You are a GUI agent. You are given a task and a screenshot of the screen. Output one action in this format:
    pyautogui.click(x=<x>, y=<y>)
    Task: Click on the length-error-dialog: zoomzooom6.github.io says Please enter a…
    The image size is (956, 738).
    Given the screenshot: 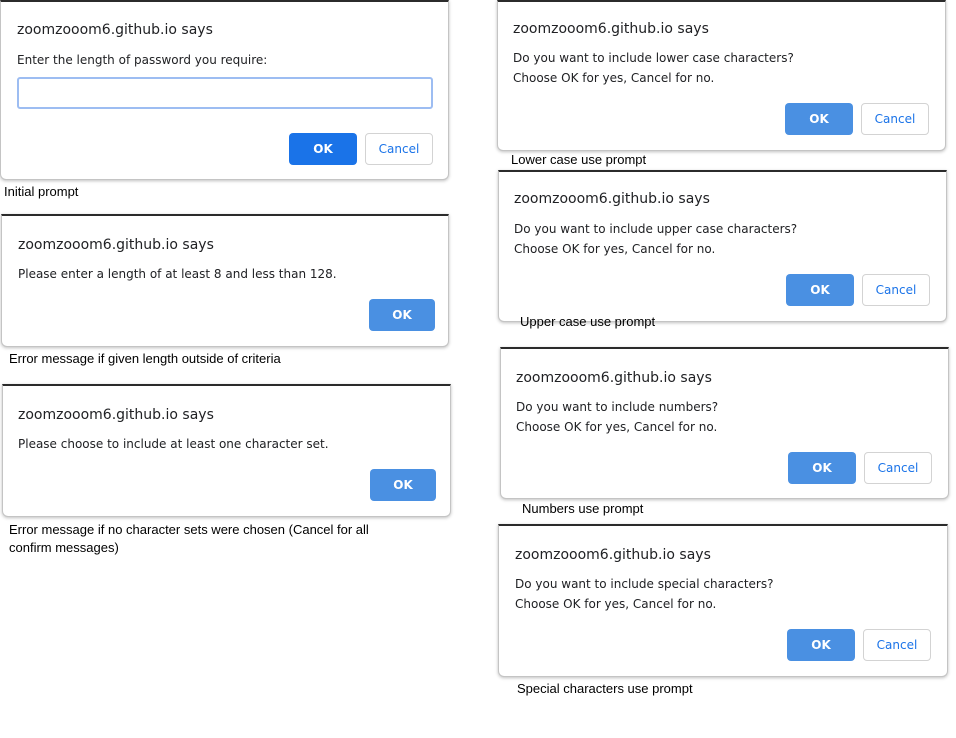 What is the action you would take?
    pyautogui.click(x=225, y=280)
    